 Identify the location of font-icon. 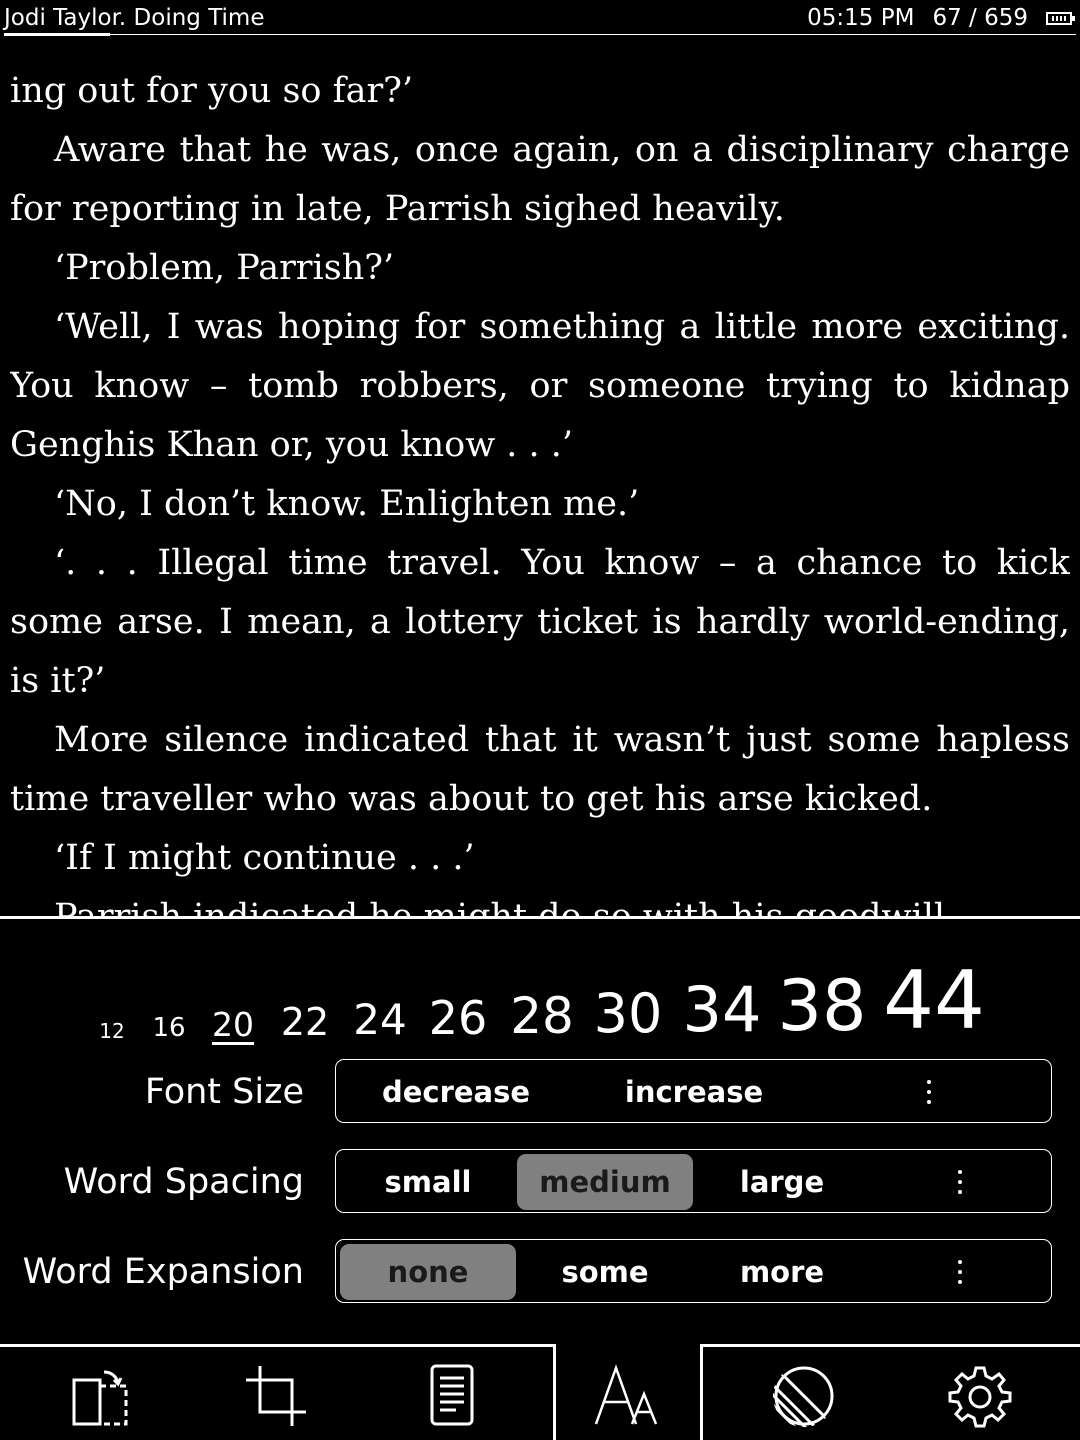
(628, 1396).